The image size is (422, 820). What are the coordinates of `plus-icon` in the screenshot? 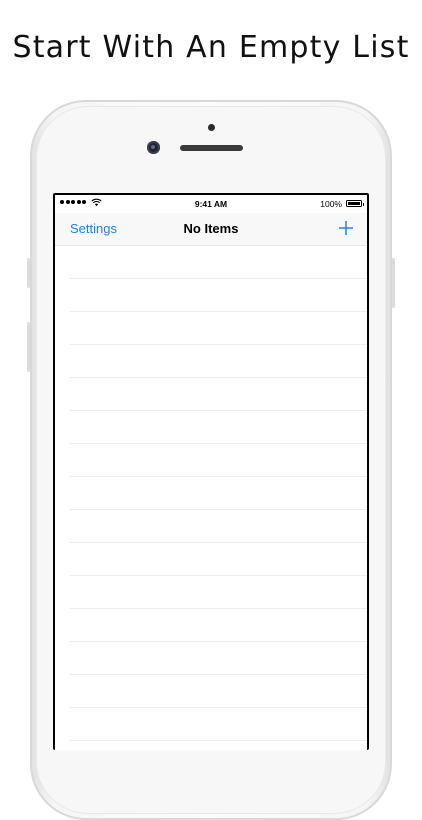 It's located at (346, 228).